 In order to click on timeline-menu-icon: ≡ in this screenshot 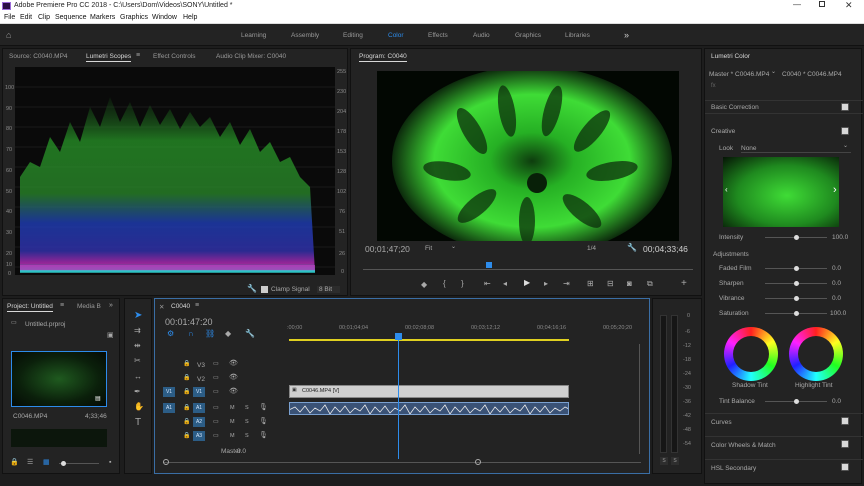, I will do `click(197, 305)`.